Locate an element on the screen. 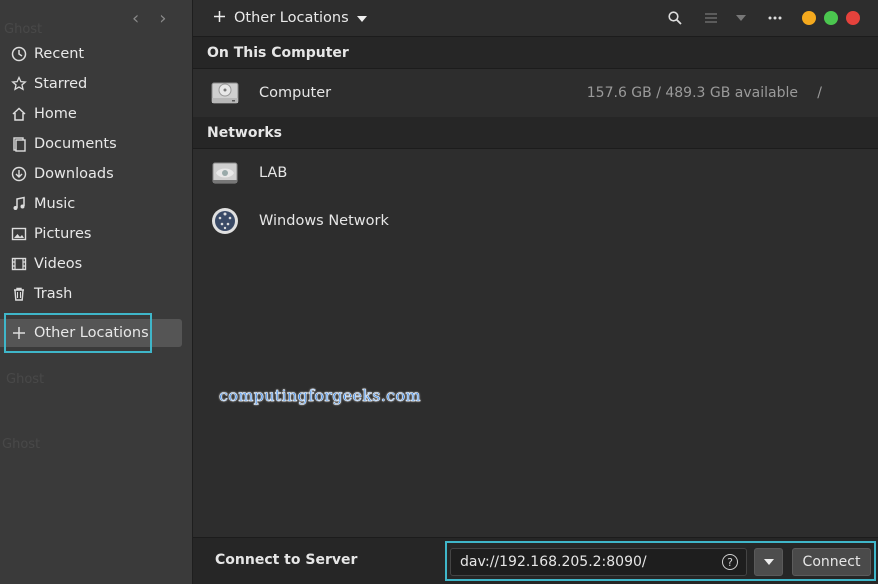  sidebar-item-label: Recent is located at coordinates (59, 54).